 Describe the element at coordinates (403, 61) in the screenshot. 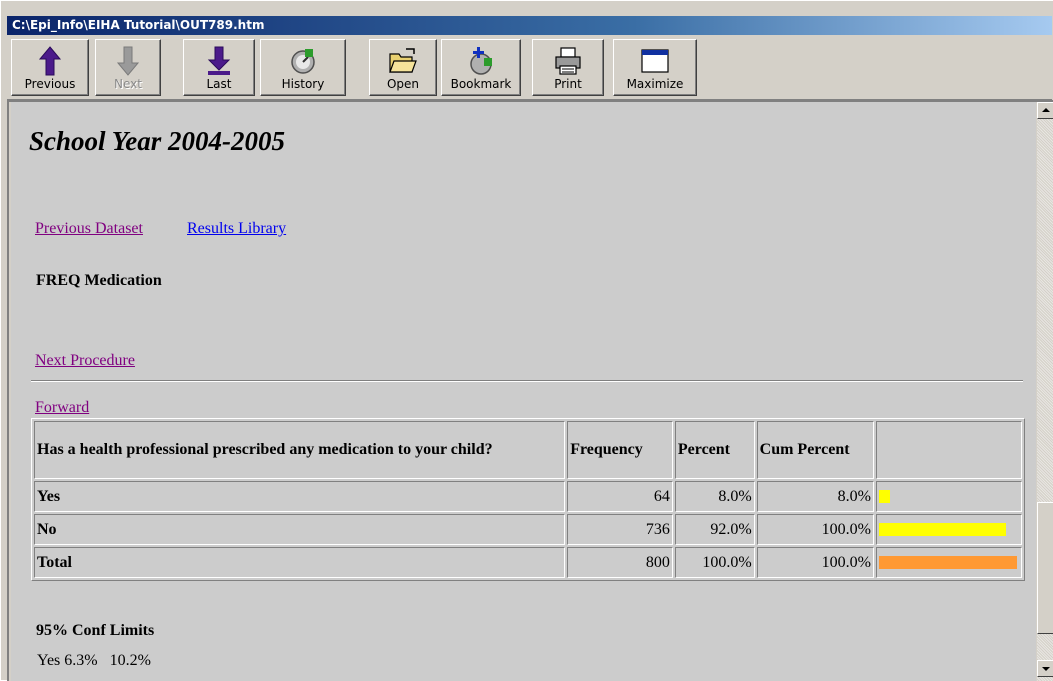

I see `open-folder-icon` at that location.